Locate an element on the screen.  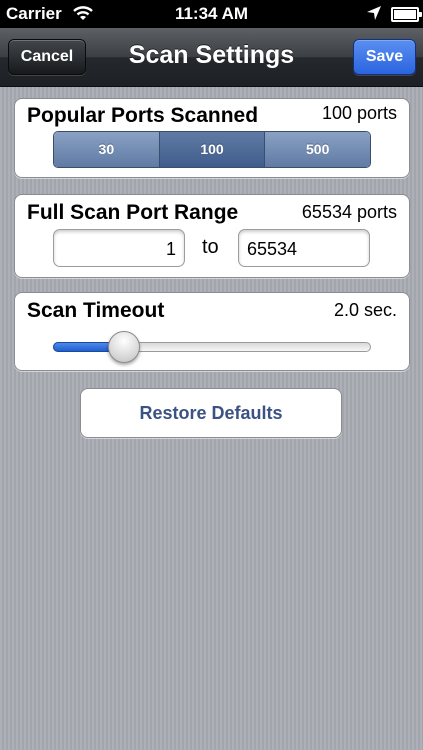
segment-500: 500 is located at coordinates (317, 149).